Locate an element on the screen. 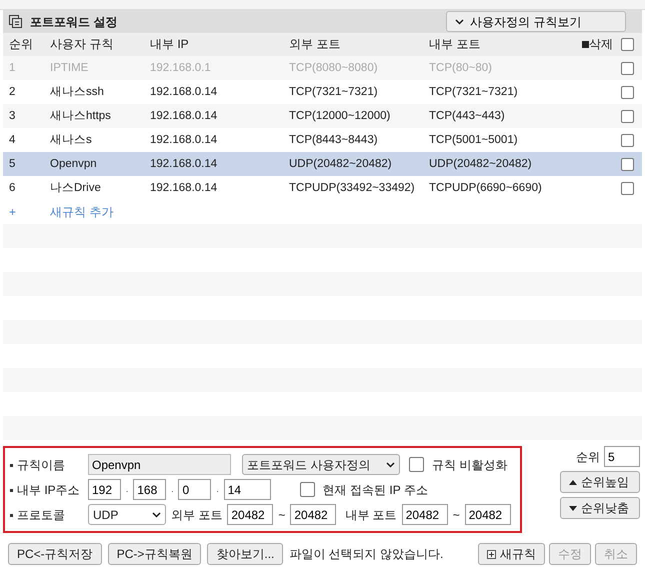 The width and height of the screenshot is (645, 567). ip-octet-field: 0 is located at coordinates (195, 489).